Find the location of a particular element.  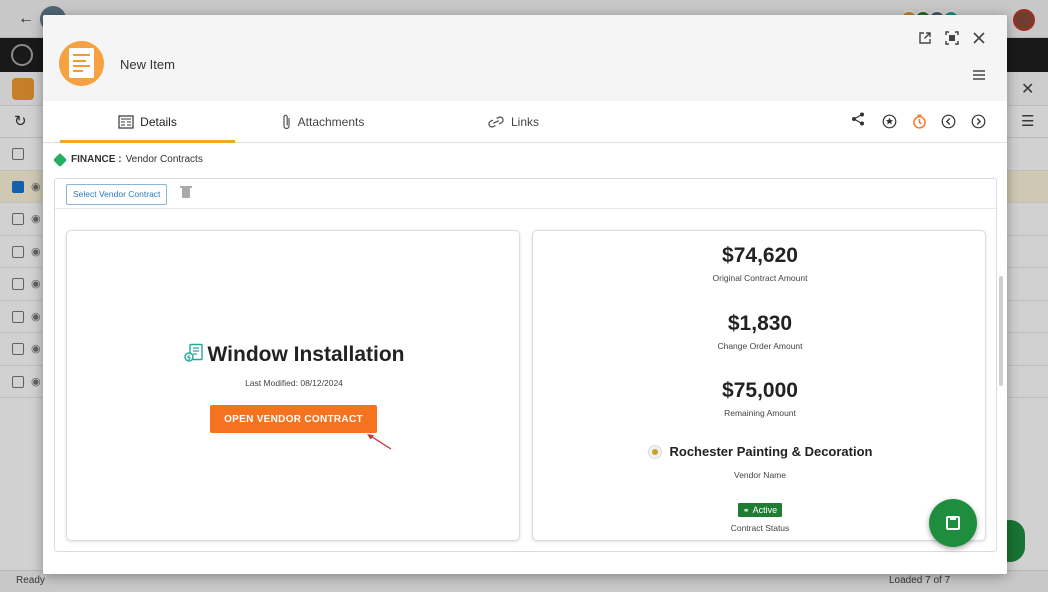

hamburger-menu-icon is located at coordinates (979, 76).